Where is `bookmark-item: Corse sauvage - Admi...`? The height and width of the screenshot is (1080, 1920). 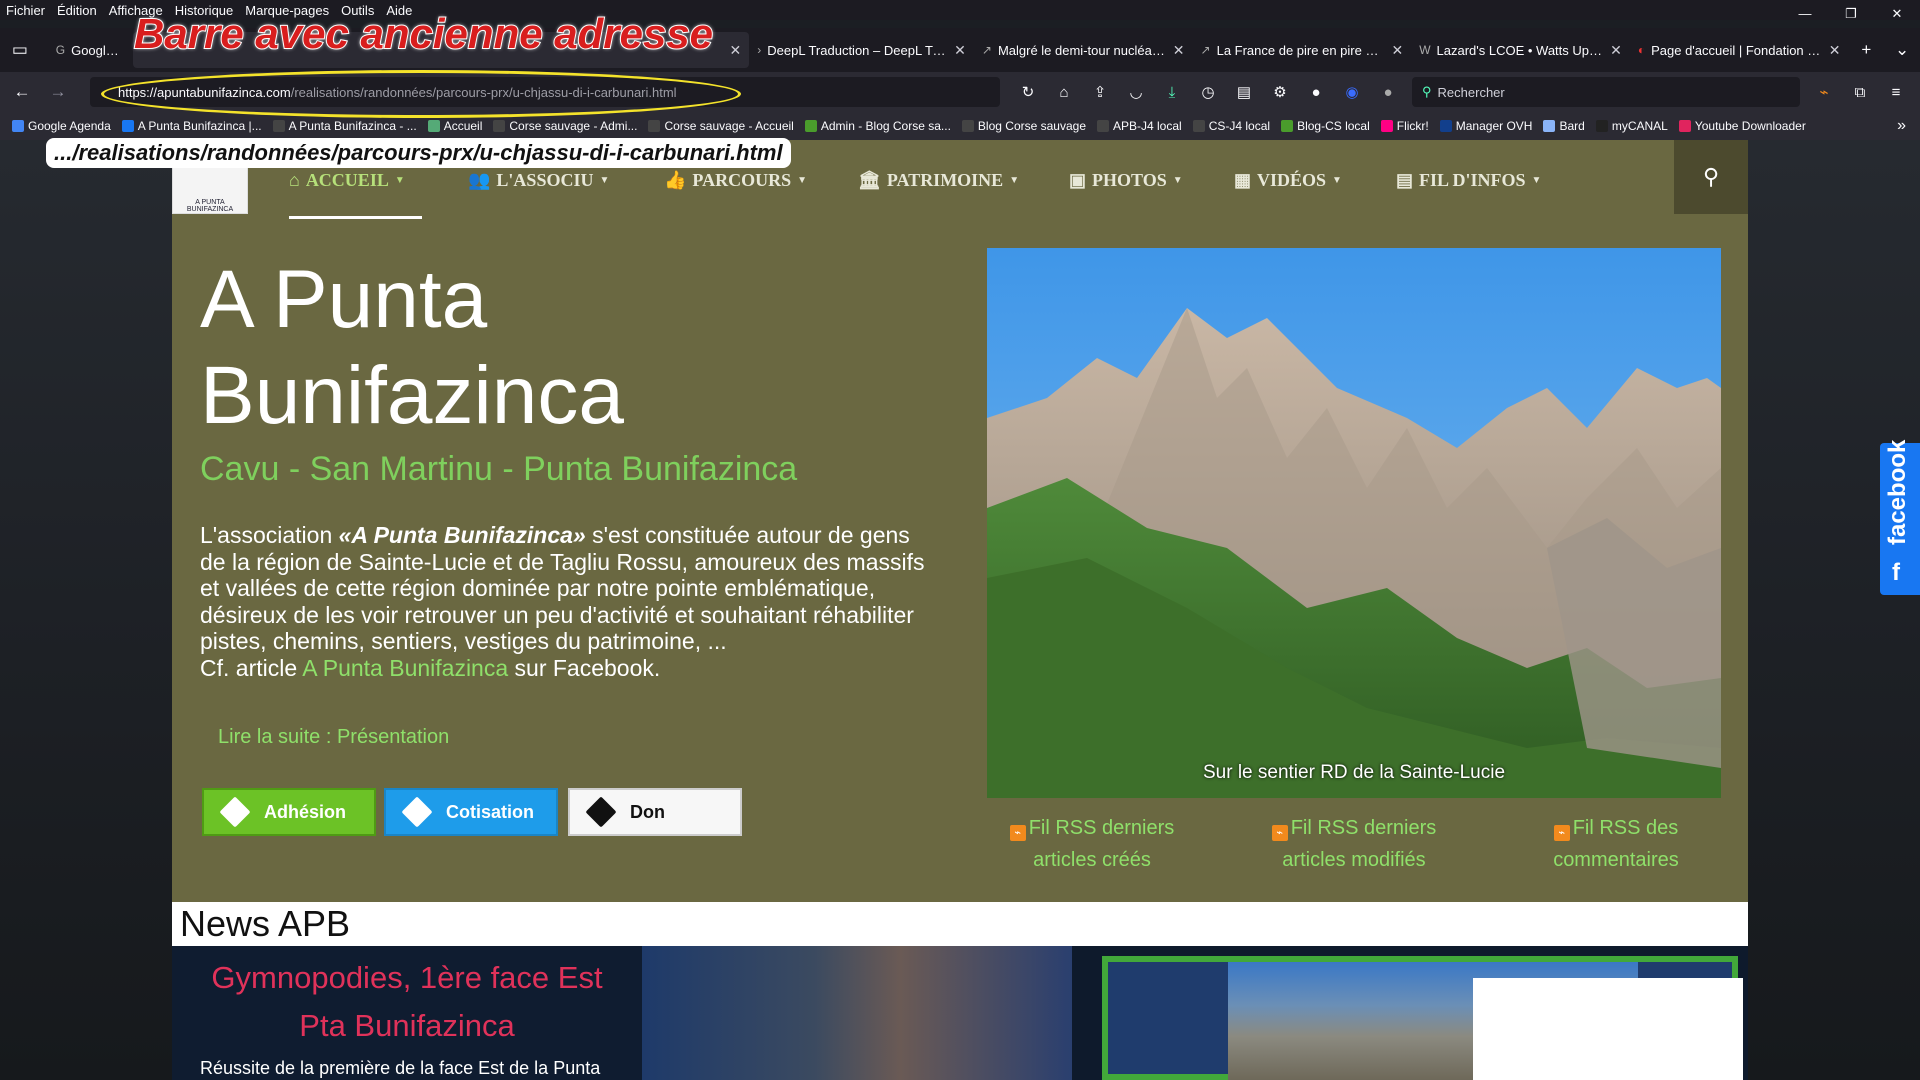 bookmark-item: Corse sauvage - Admi... is located at coordinates (565, 126).